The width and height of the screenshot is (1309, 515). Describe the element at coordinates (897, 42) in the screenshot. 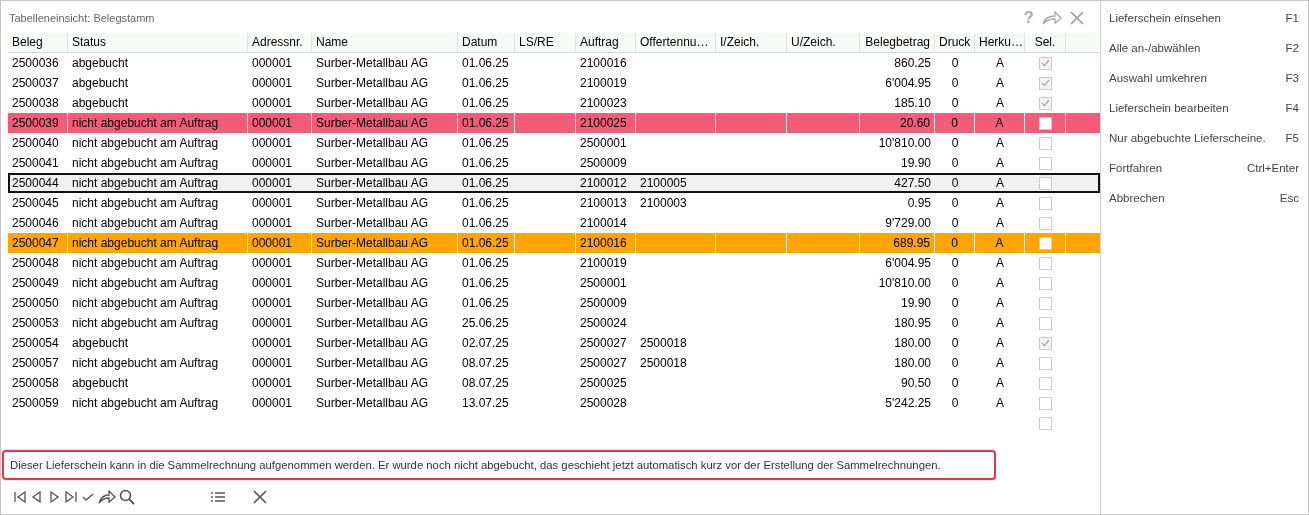

I see `column-header: Belegbetrag` at that location.